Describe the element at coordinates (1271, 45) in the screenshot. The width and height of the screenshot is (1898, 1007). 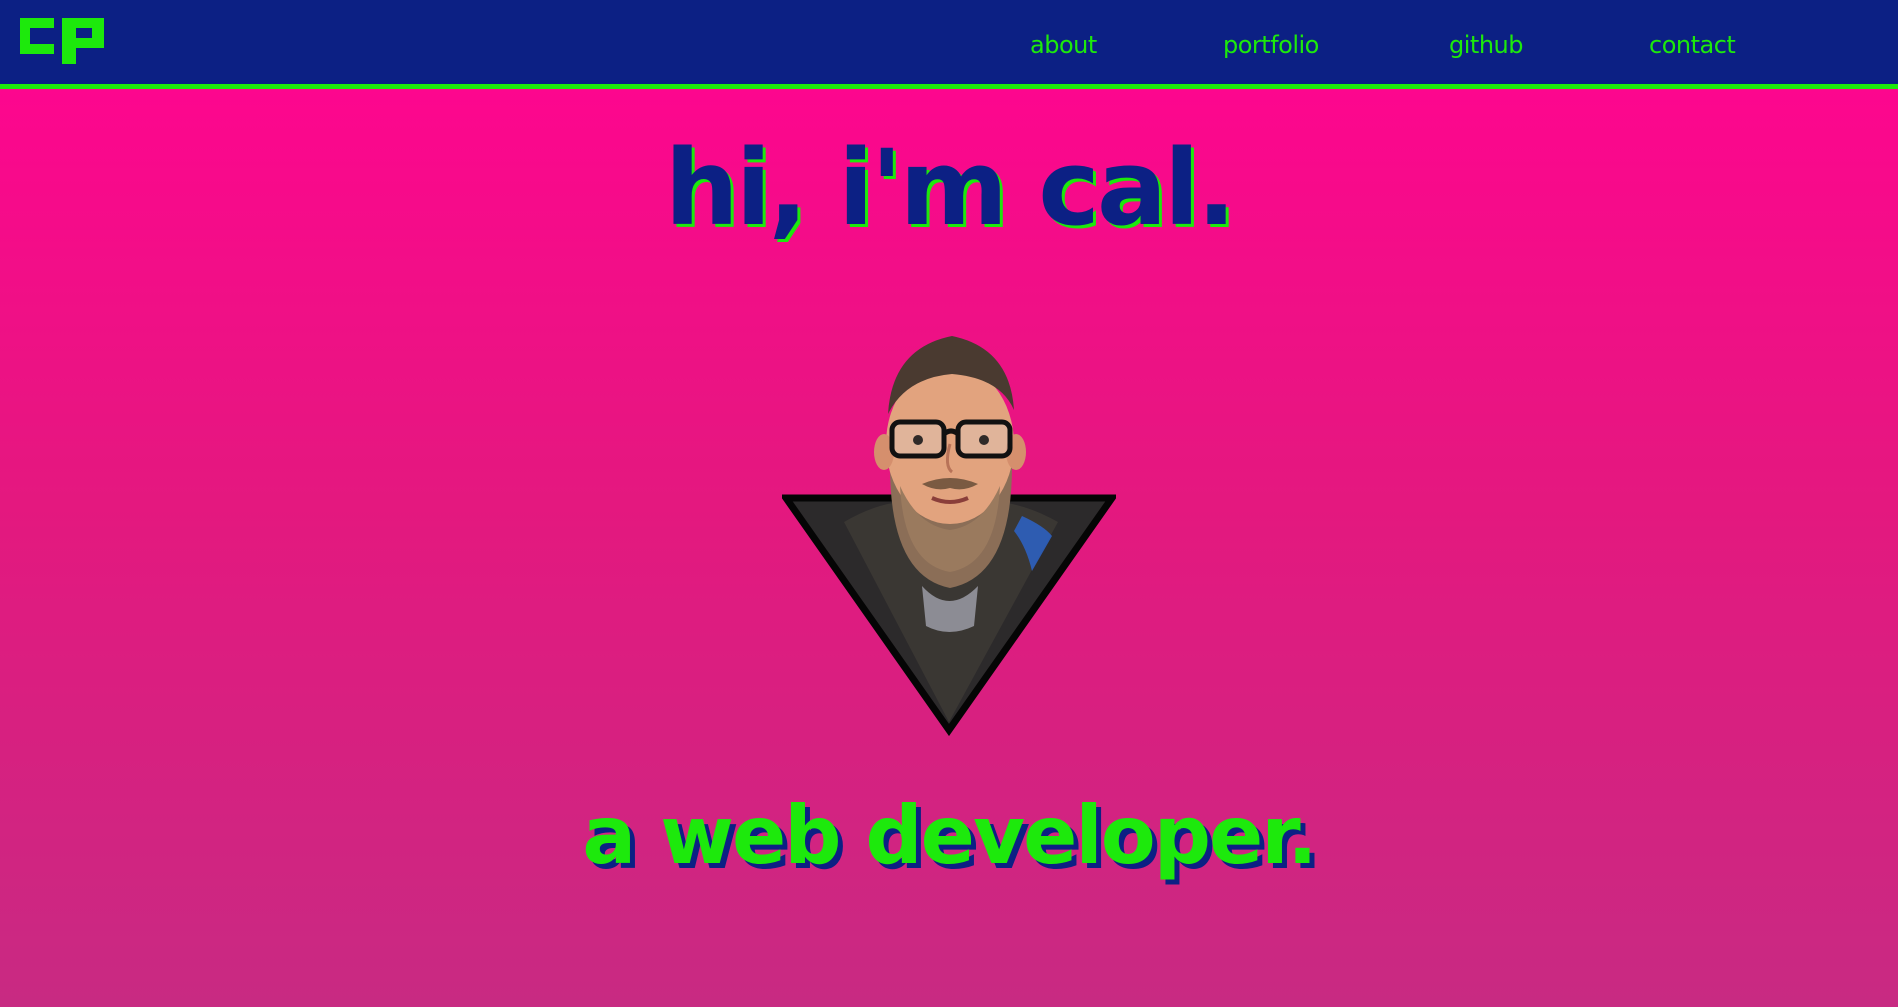
I see `nav-link-portfolio: portfolio` at that location.